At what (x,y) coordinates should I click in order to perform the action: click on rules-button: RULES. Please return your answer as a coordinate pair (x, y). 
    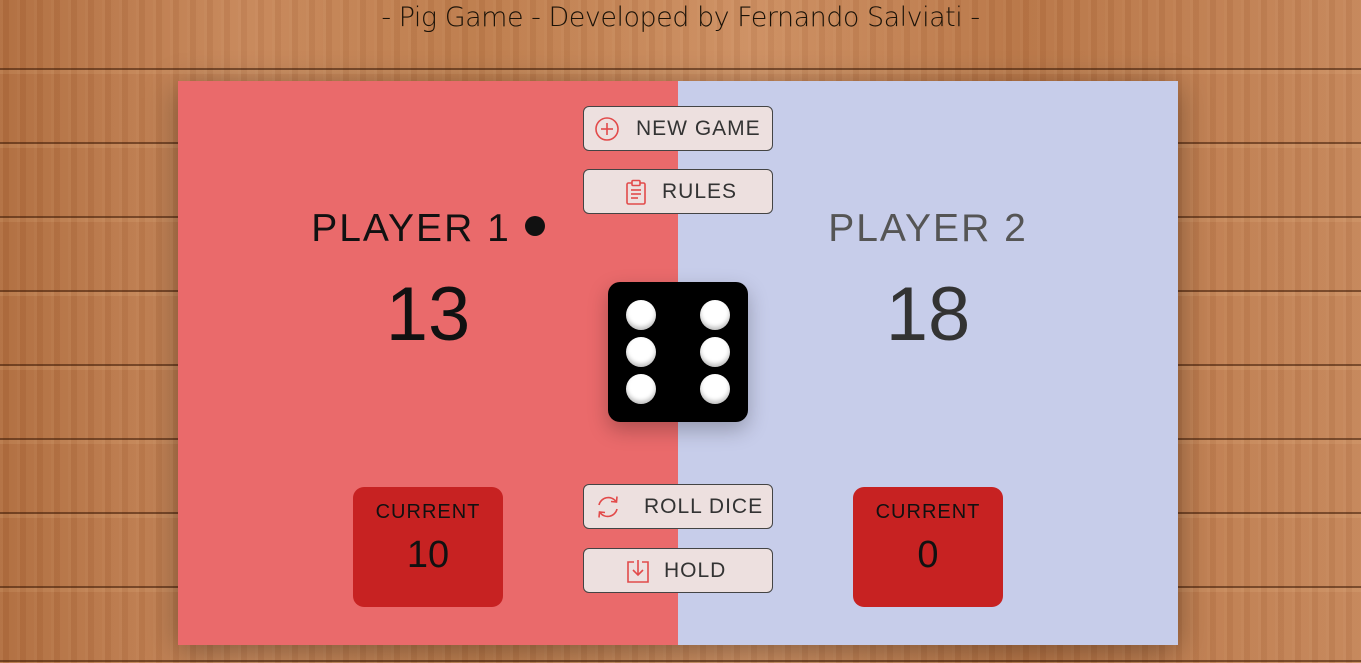
    Looking at the image, I should click on (678, 191).